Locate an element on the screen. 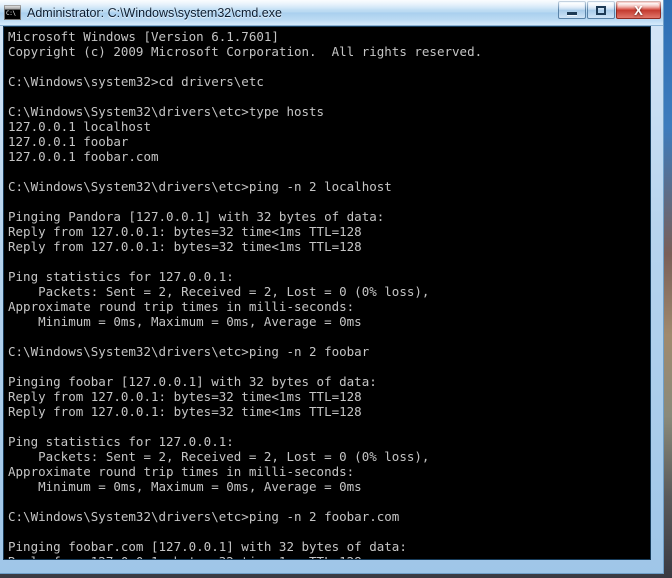 The height and width of the screenshot is (578, 672). console-line: 127.0.0.1 foobar is located at coordinates (68, 141).